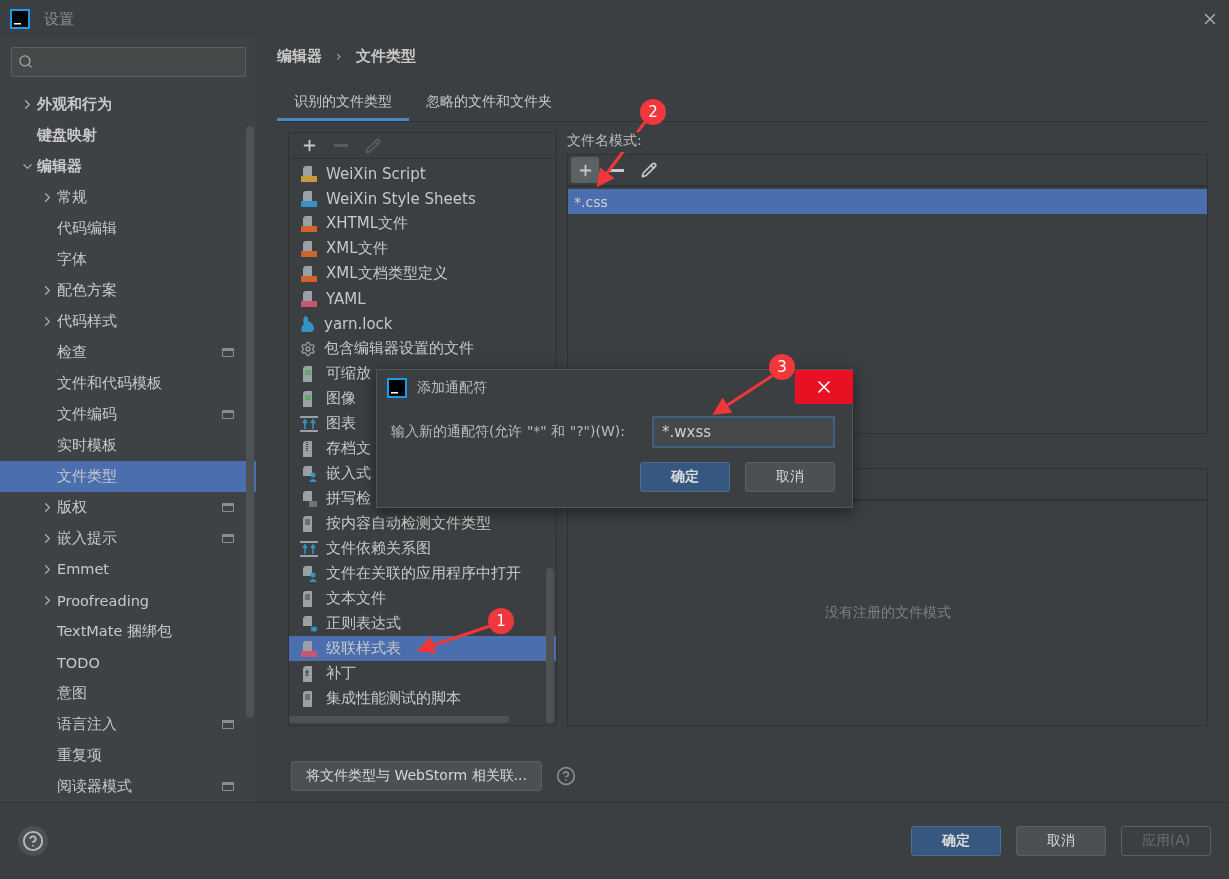  I want to click on sidebar-item: 常规, so click(128, 197).